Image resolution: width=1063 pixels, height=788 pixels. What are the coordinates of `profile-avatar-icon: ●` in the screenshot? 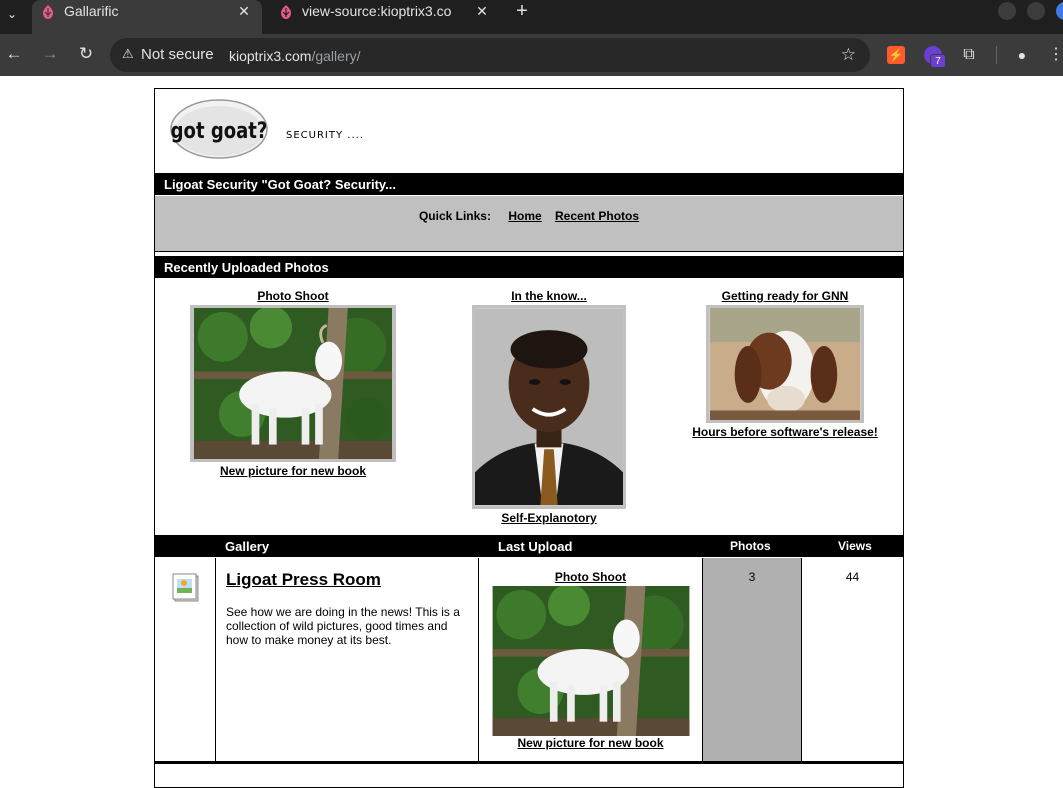 It's located at (1022, 55).